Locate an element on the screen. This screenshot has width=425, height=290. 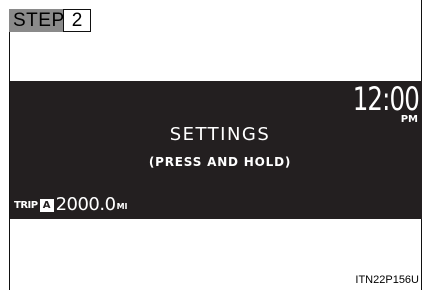
odometer-unit: MI is located at coordinates (122, 206).